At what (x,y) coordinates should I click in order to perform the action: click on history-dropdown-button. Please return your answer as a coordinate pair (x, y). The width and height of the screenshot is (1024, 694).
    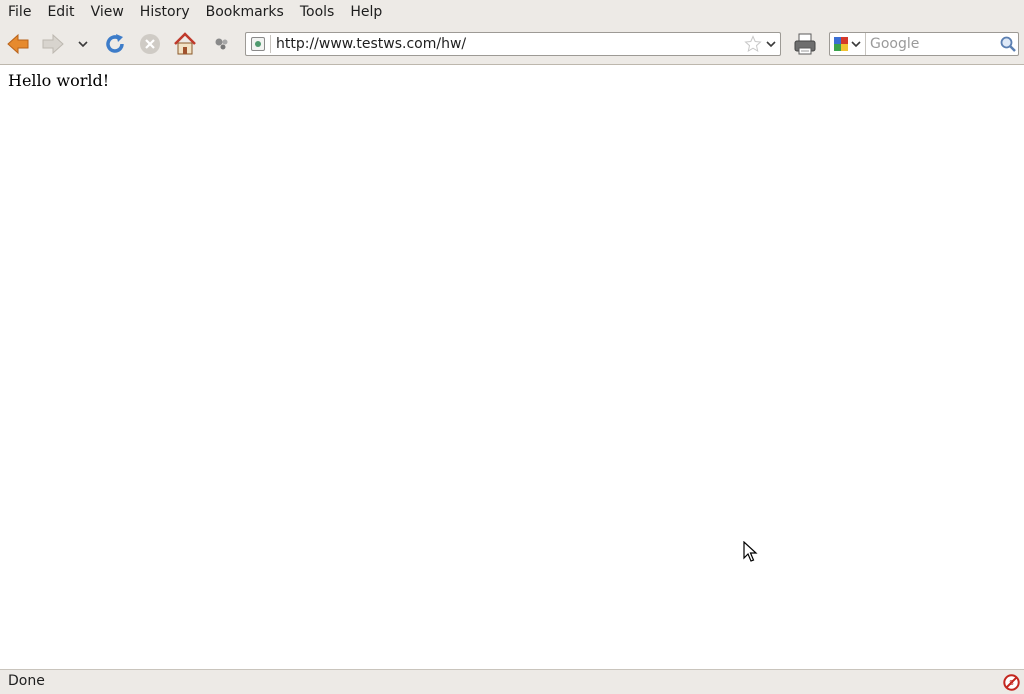
    Looking at the image, I should click on (83, 44).